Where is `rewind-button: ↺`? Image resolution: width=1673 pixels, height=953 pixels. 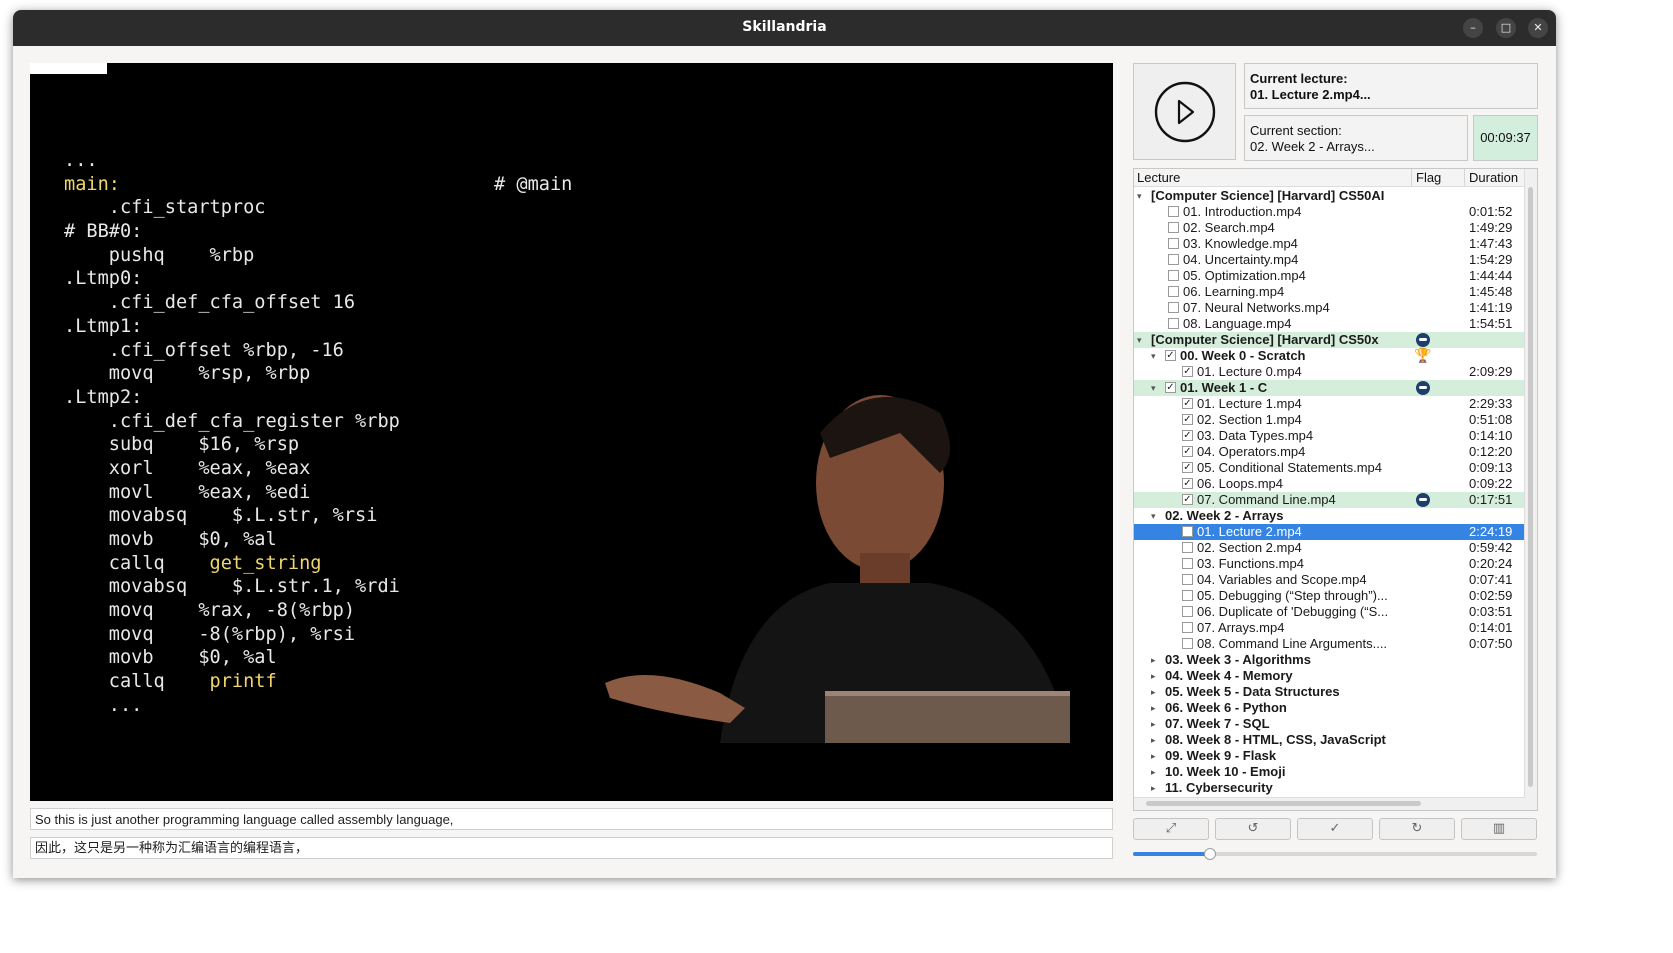
rewind-button: ↺ is located at coordinates (1253, 829).